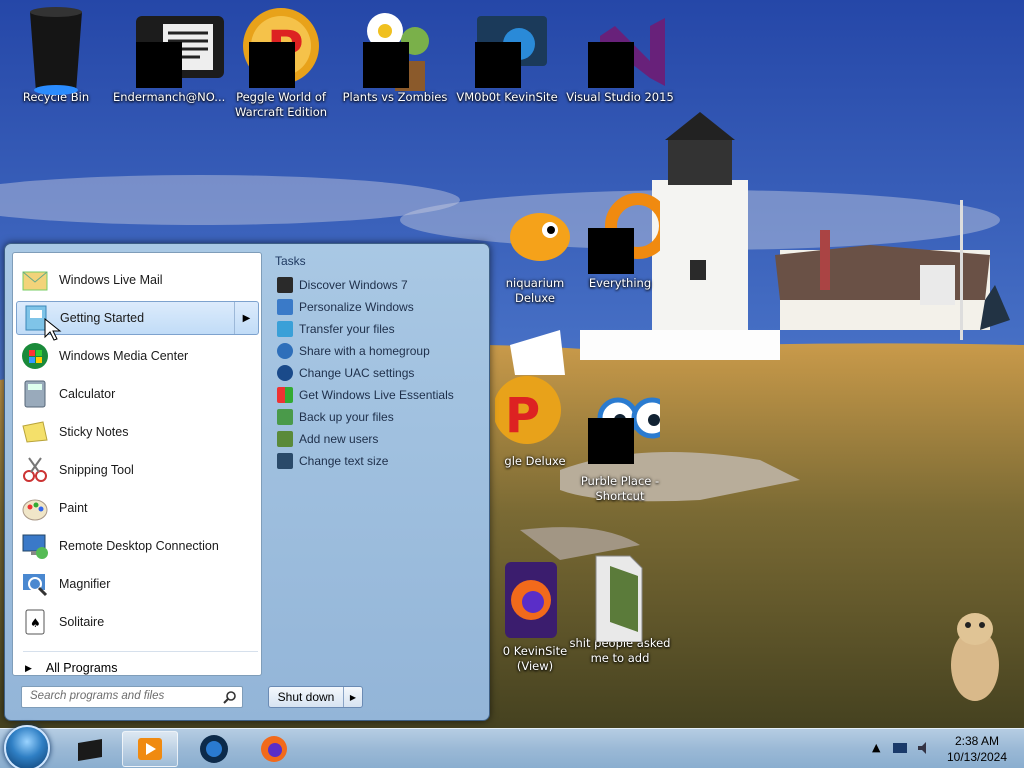 Image resolution: width=1024 pixels, height=768 pixels. I want to click on start-item-solitaire: ♠ Solitaire, so click(137, 622).